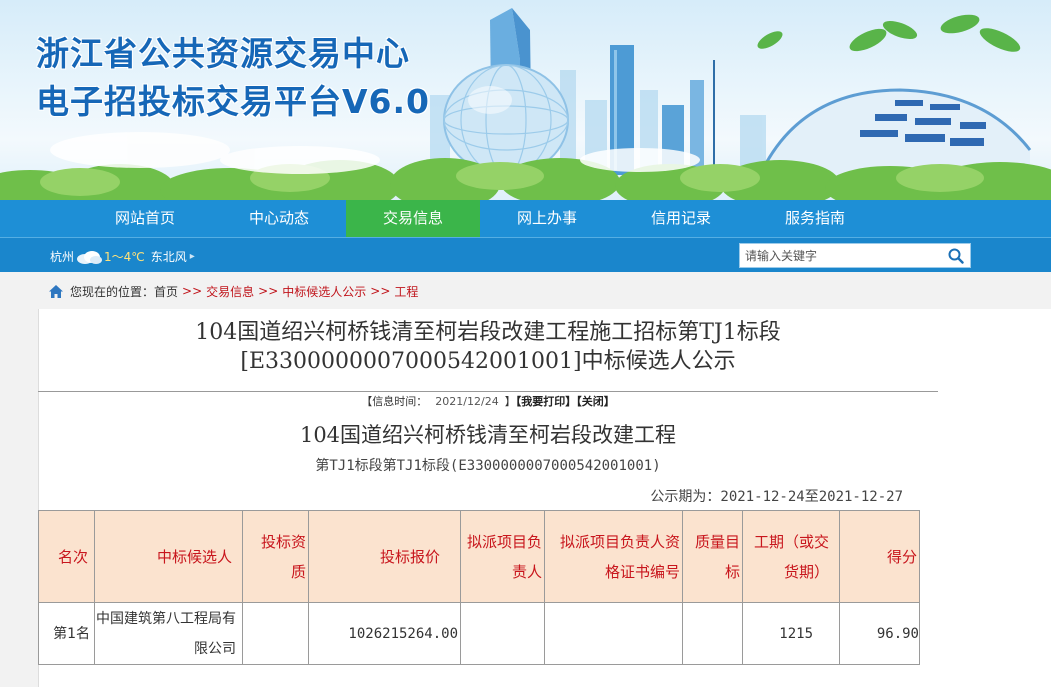 The height and width of the screenshot is (687, 1051). Describe the element at coordinates (791, 556) in the screenshot. I see `header-duration: 工期（或交货期）` at that location.